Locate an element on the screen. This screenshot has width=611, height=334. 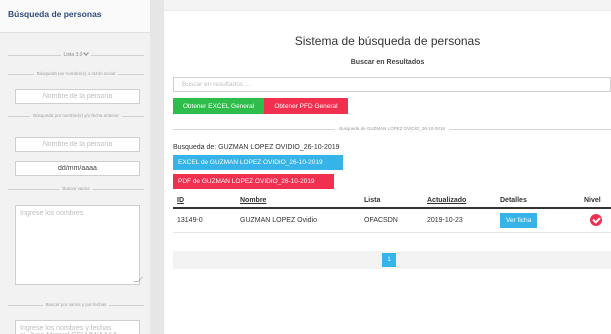
results-search-heading: Buscar en Resultados is located at coordinates (387, 62).